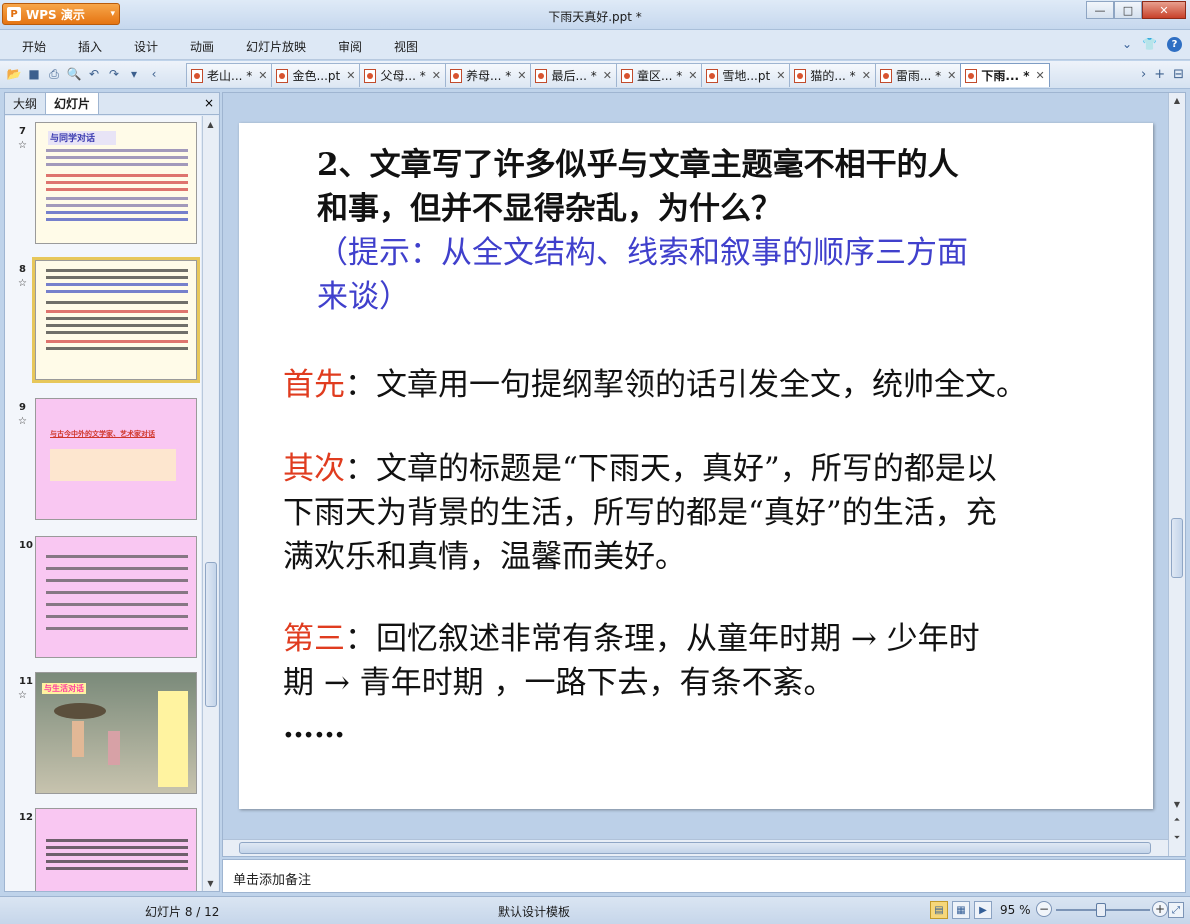 The image size is (1190, 924). What do you see at coordinates (72, 103) in the screenshot?
I see `tab-slides: 幻灯片` at bounding box center [72, 103].